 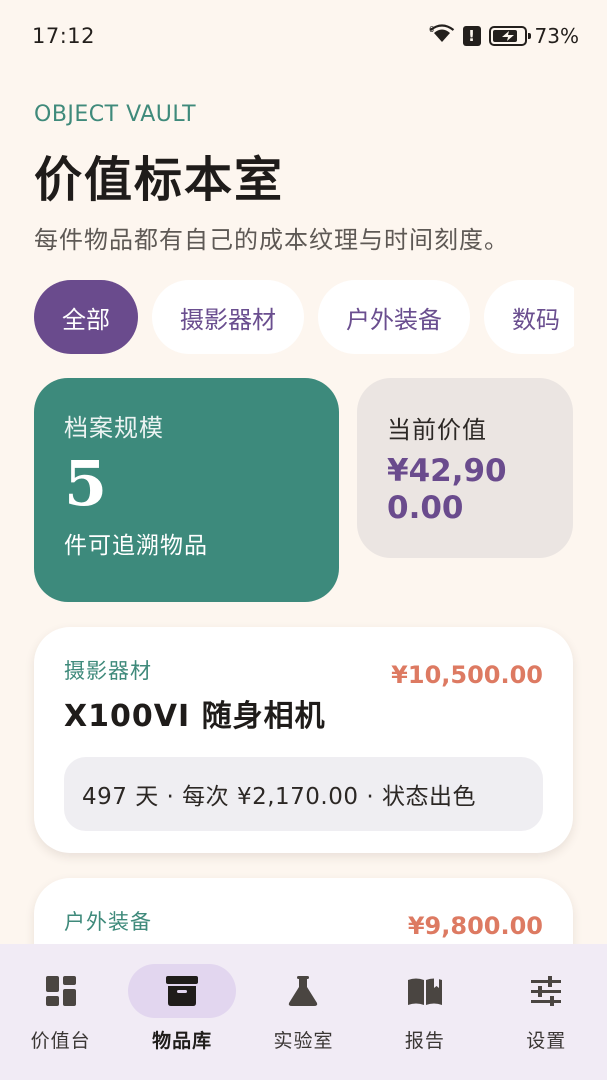 I want to click on status-bar: 17:12 6 ! 73%, so click(x=303, y=36).